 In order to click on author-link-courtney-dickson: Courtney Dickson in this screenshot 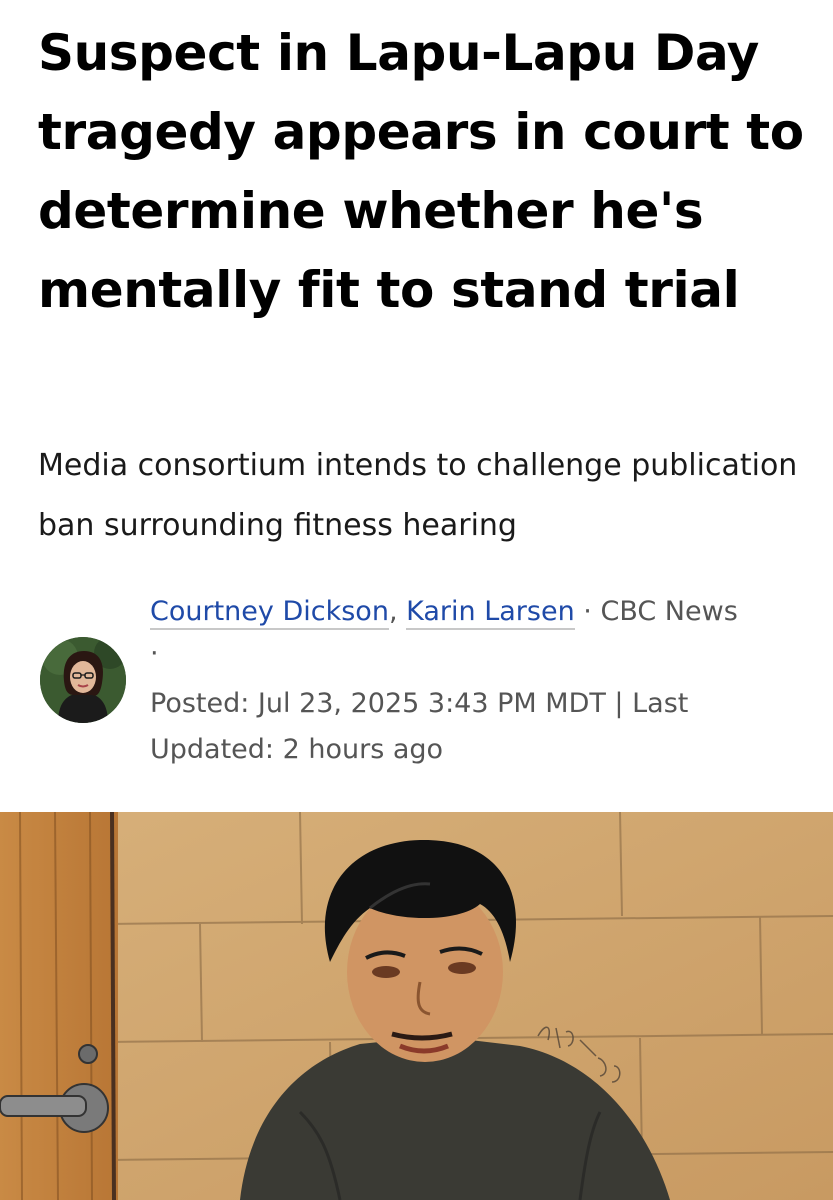, I will do `click(269, 613)`.